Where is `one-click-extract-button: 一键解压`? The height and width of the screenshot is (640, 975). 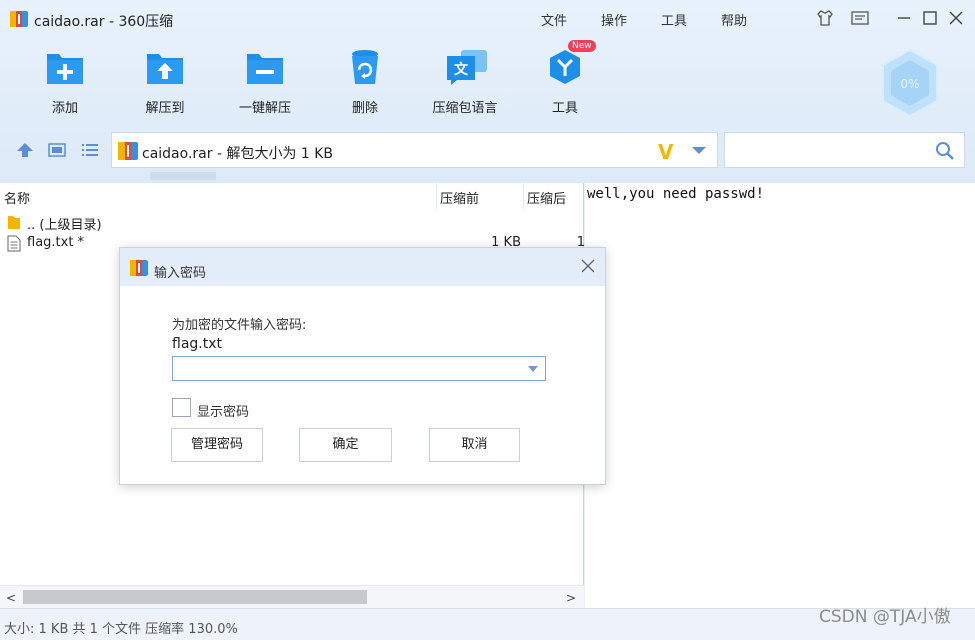
one-click-extract-button: 一键解压 is located at coordinates (265, 82).